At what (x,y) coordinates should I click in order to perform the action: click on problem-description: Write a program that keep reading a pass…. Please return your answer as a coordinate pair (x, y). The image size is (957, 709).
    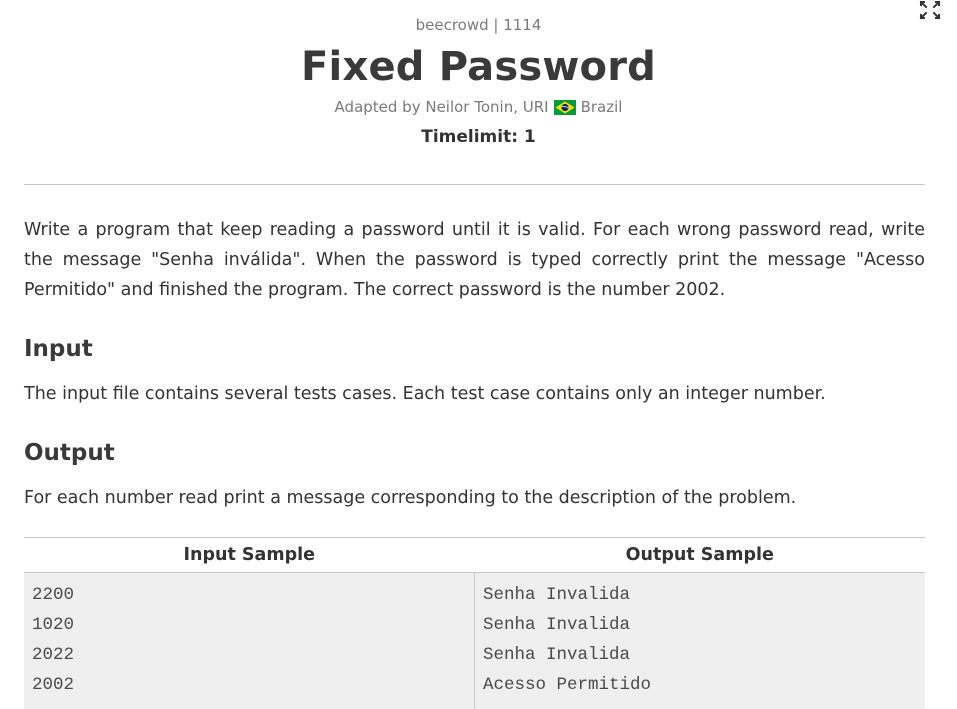
    Looking at the image, I should click on (474, 260).